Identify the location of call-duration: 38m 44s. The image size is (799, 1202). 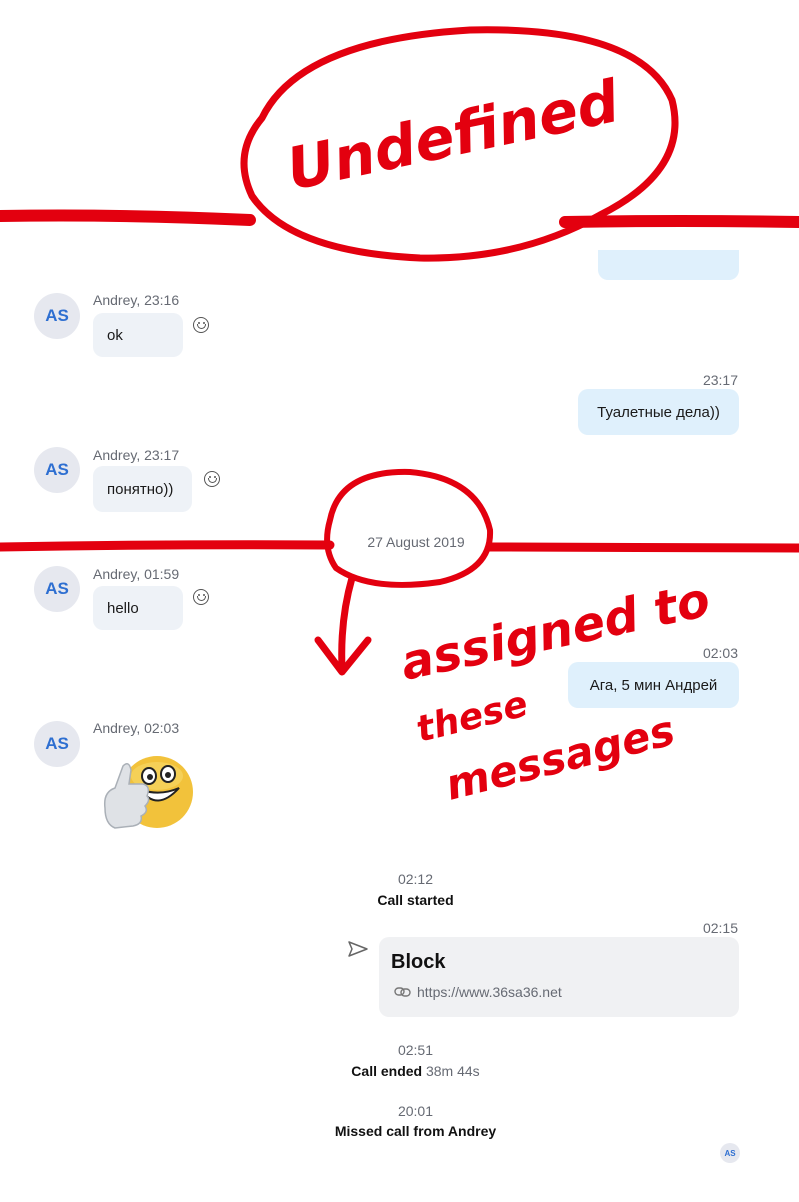
(452, 1071).